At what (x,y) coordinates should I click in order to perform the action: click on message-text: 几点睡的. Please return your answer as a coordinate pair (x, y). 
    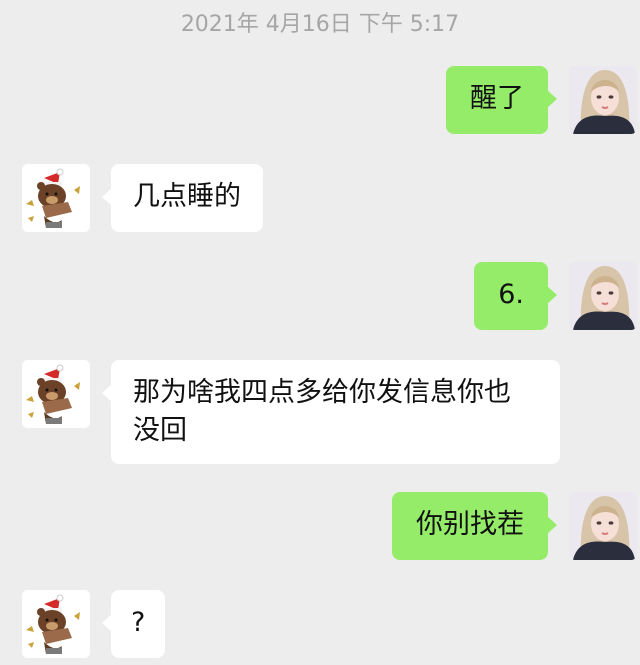
    Looking at the image, I should click on (187, 196).